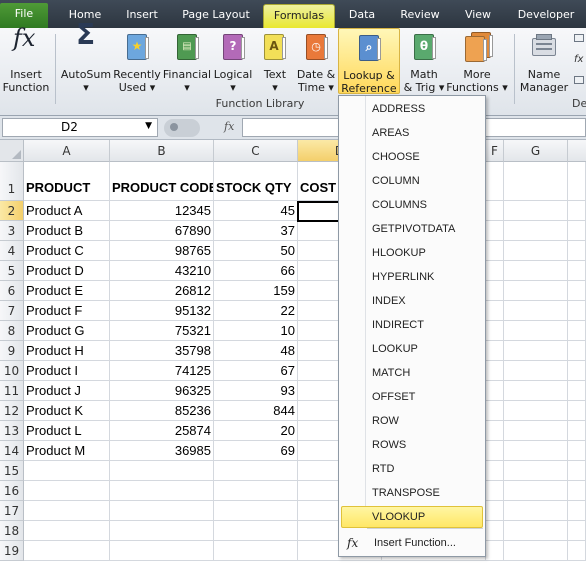 The width and height of the screenshot is (586, 575). I want to click on row-header: 19, so click(12, 551).